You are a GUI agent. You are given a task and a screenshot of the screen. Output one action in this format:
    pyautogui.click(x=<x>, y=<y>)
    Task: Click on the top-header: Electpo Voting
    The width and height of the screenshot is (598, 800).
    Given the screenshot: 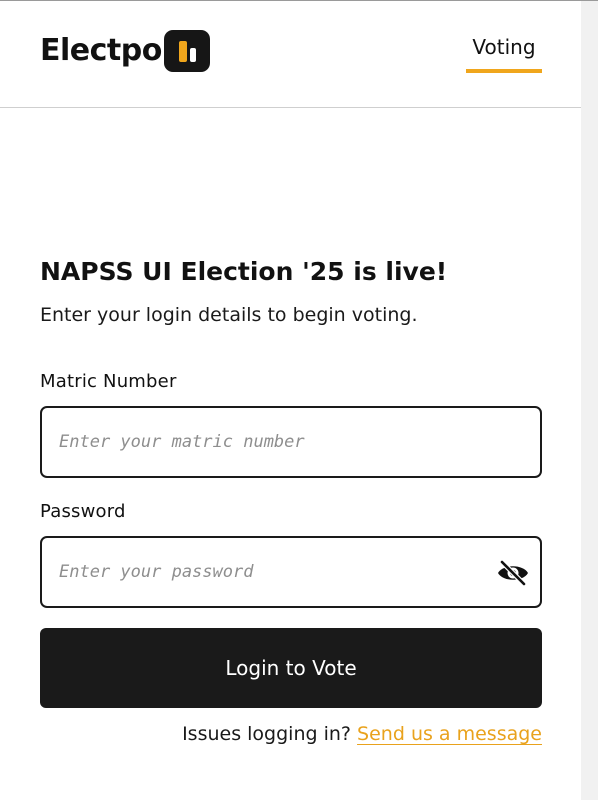 What is the action you would take?
    pyautogui.click(x=290, y=54)
    